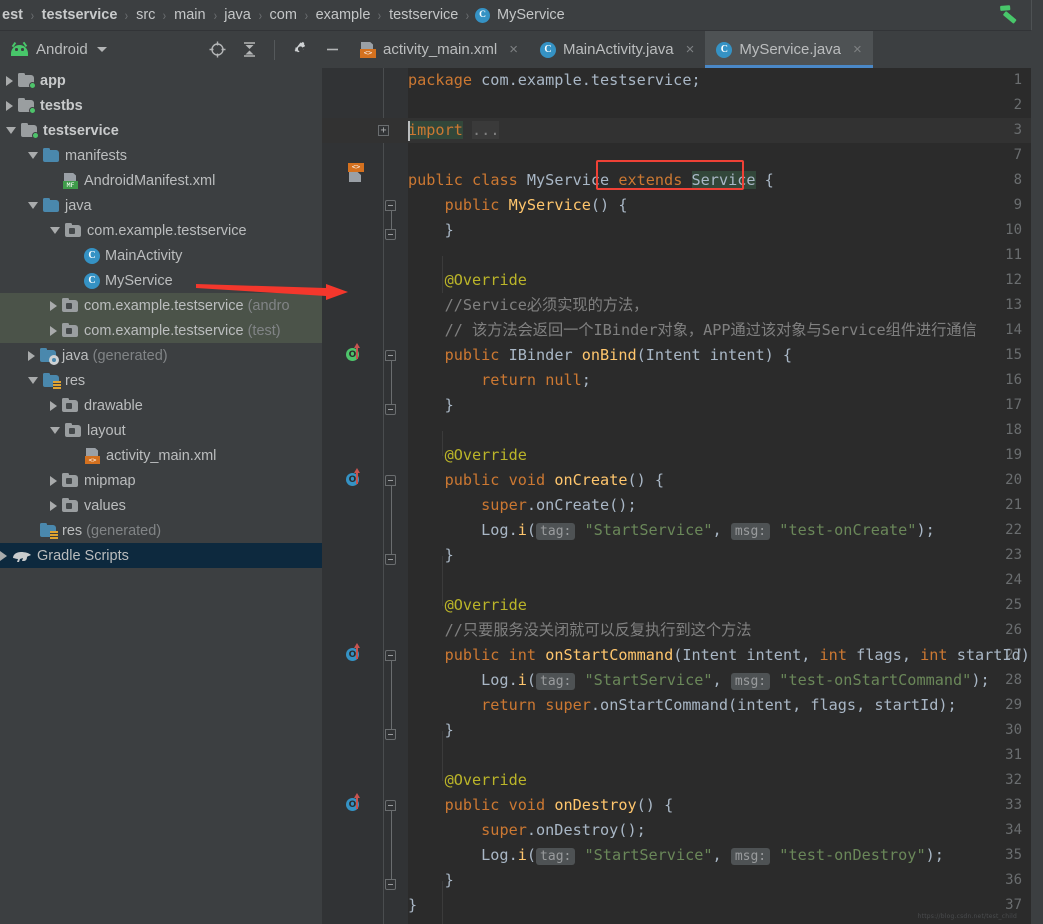 The image size is (1043, 924). What do you see at coordinates (580, 630) in the screenshot?
I see `code-line-26: //只要服务没关闭就可以反复执行到这个方法` at bounding box center [580, 630].